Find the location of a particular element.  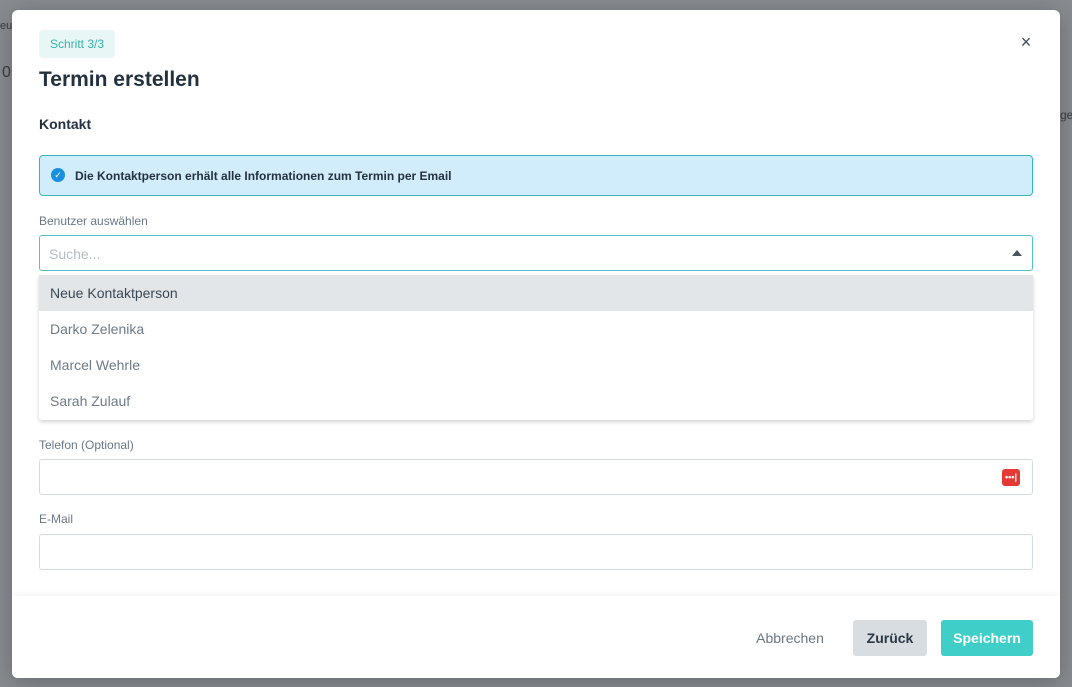

dropdown-option: Darko Zelenika is located at coordinates (536, 329).